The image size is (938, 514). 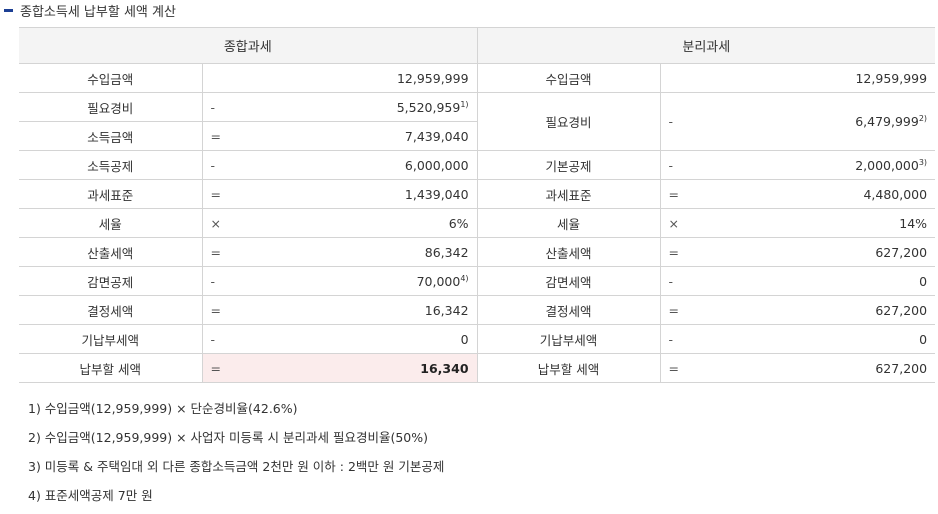 What do you see at coordinates (843, 165) in the screenshot?
I see `row-value: 2,000,0003)` at bounding box center [843, 165].